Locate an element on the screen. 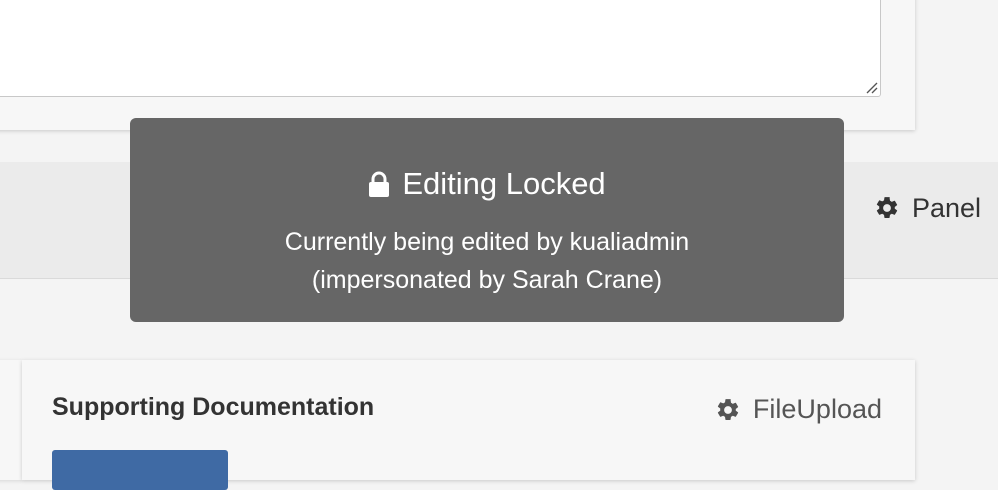  panel-label-text: Panel is located at coordinates (947, 207).